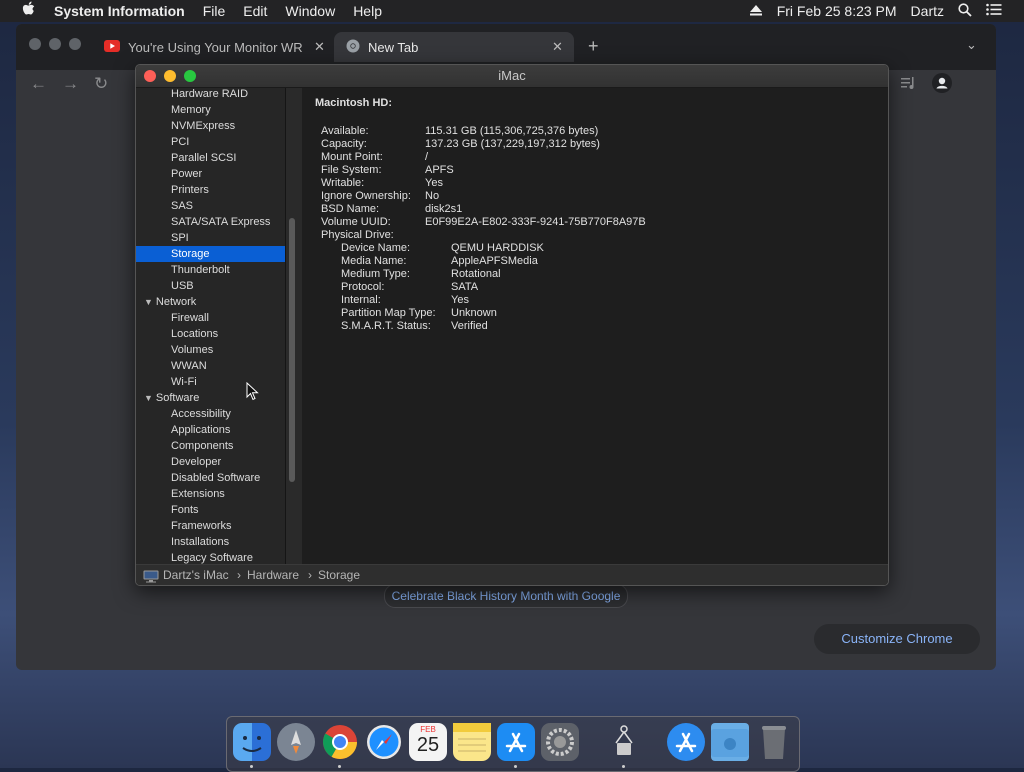  I want to click on sidebar-item: Legacy Software, so click(210, 557).